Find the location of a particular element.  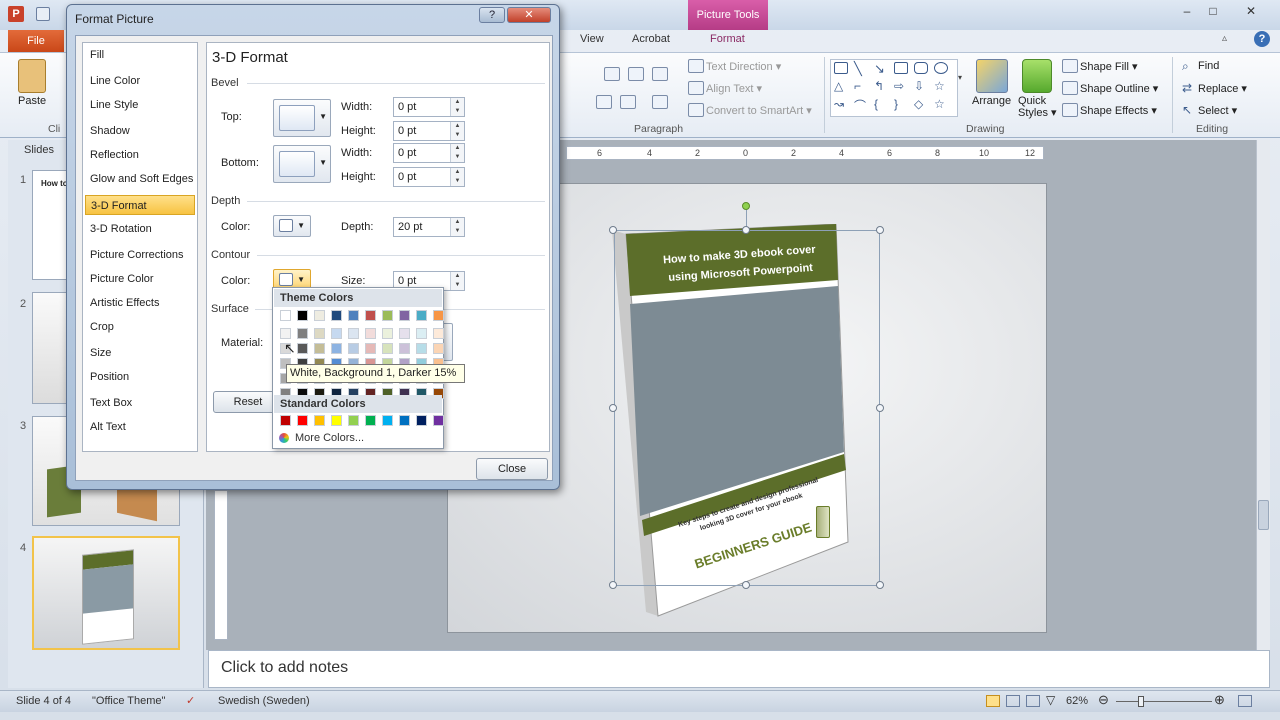

shape-outline-icon is located at coordinates (1070, 88).